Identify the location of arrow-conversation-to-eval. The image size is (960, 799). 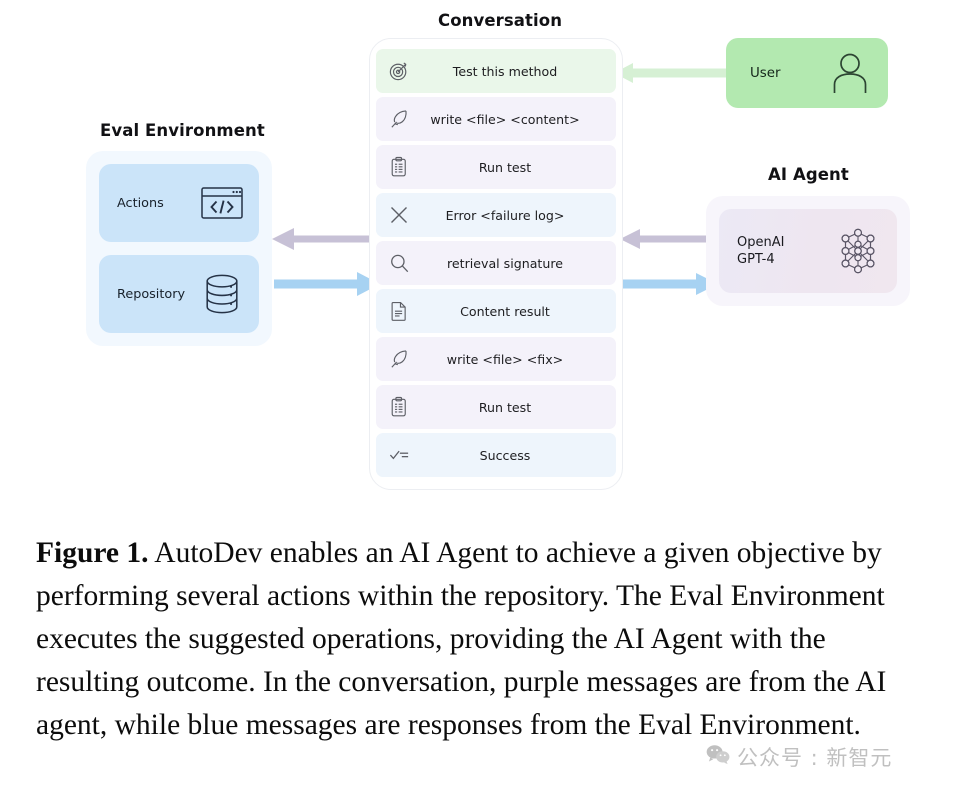
(324, 239).